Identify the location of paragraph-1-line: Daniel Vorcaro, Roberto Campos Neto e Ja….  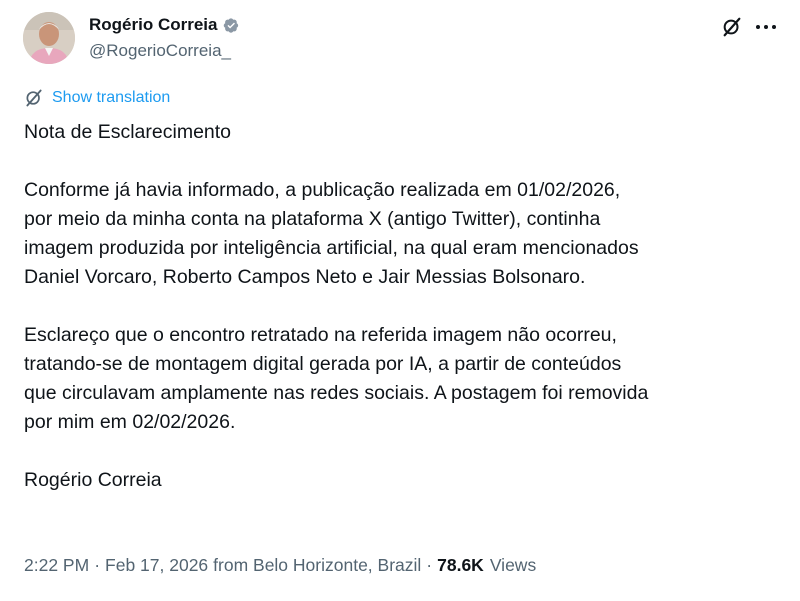
(305, 277).